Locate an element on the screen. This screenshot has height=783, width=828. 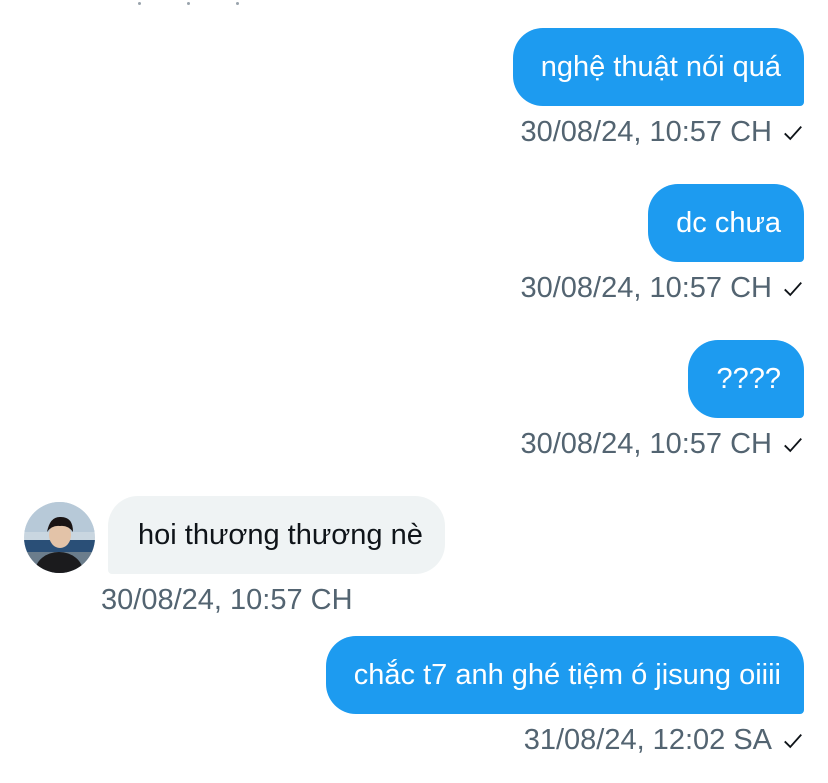
avatar-photo is located at coordinates (59, 537).